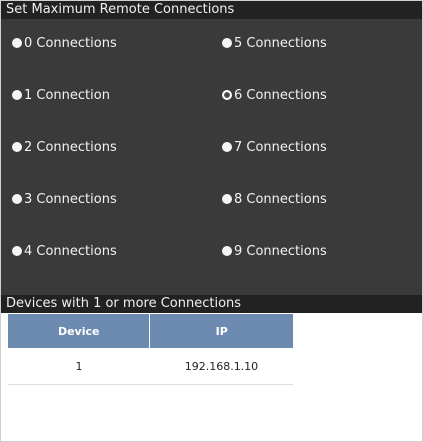 Image resolution: width=423 pixels, height=442 pixels. I want to click on devices-table: Device IP 1 192.168.1.10, so click(150, 349).